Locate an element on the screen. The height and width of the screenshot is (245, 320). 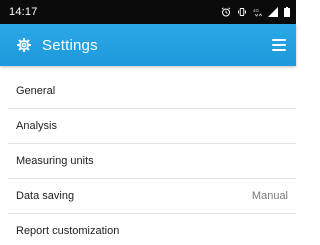
hamburger-menu-icon is located at coordinates (279, 45).